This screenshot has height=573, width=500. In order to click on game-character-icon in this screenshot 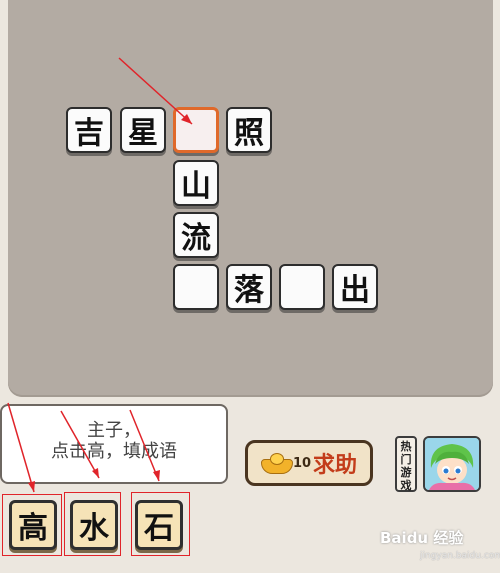, I will do `click(452, 464)`.